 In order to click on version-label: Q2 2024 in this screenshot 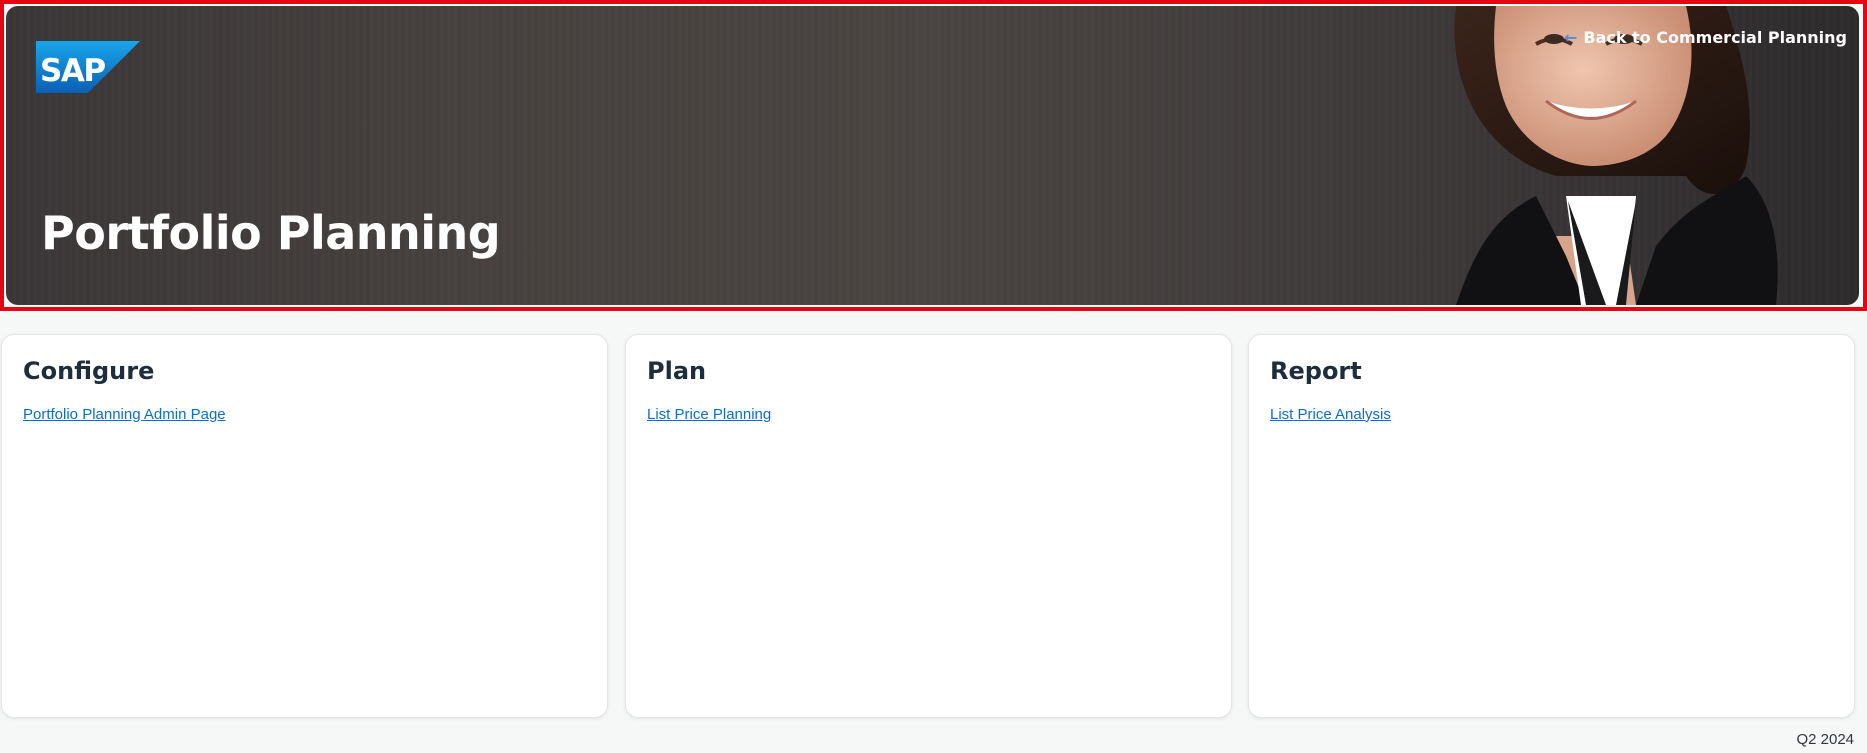, I will do `click(1825, 739)`.